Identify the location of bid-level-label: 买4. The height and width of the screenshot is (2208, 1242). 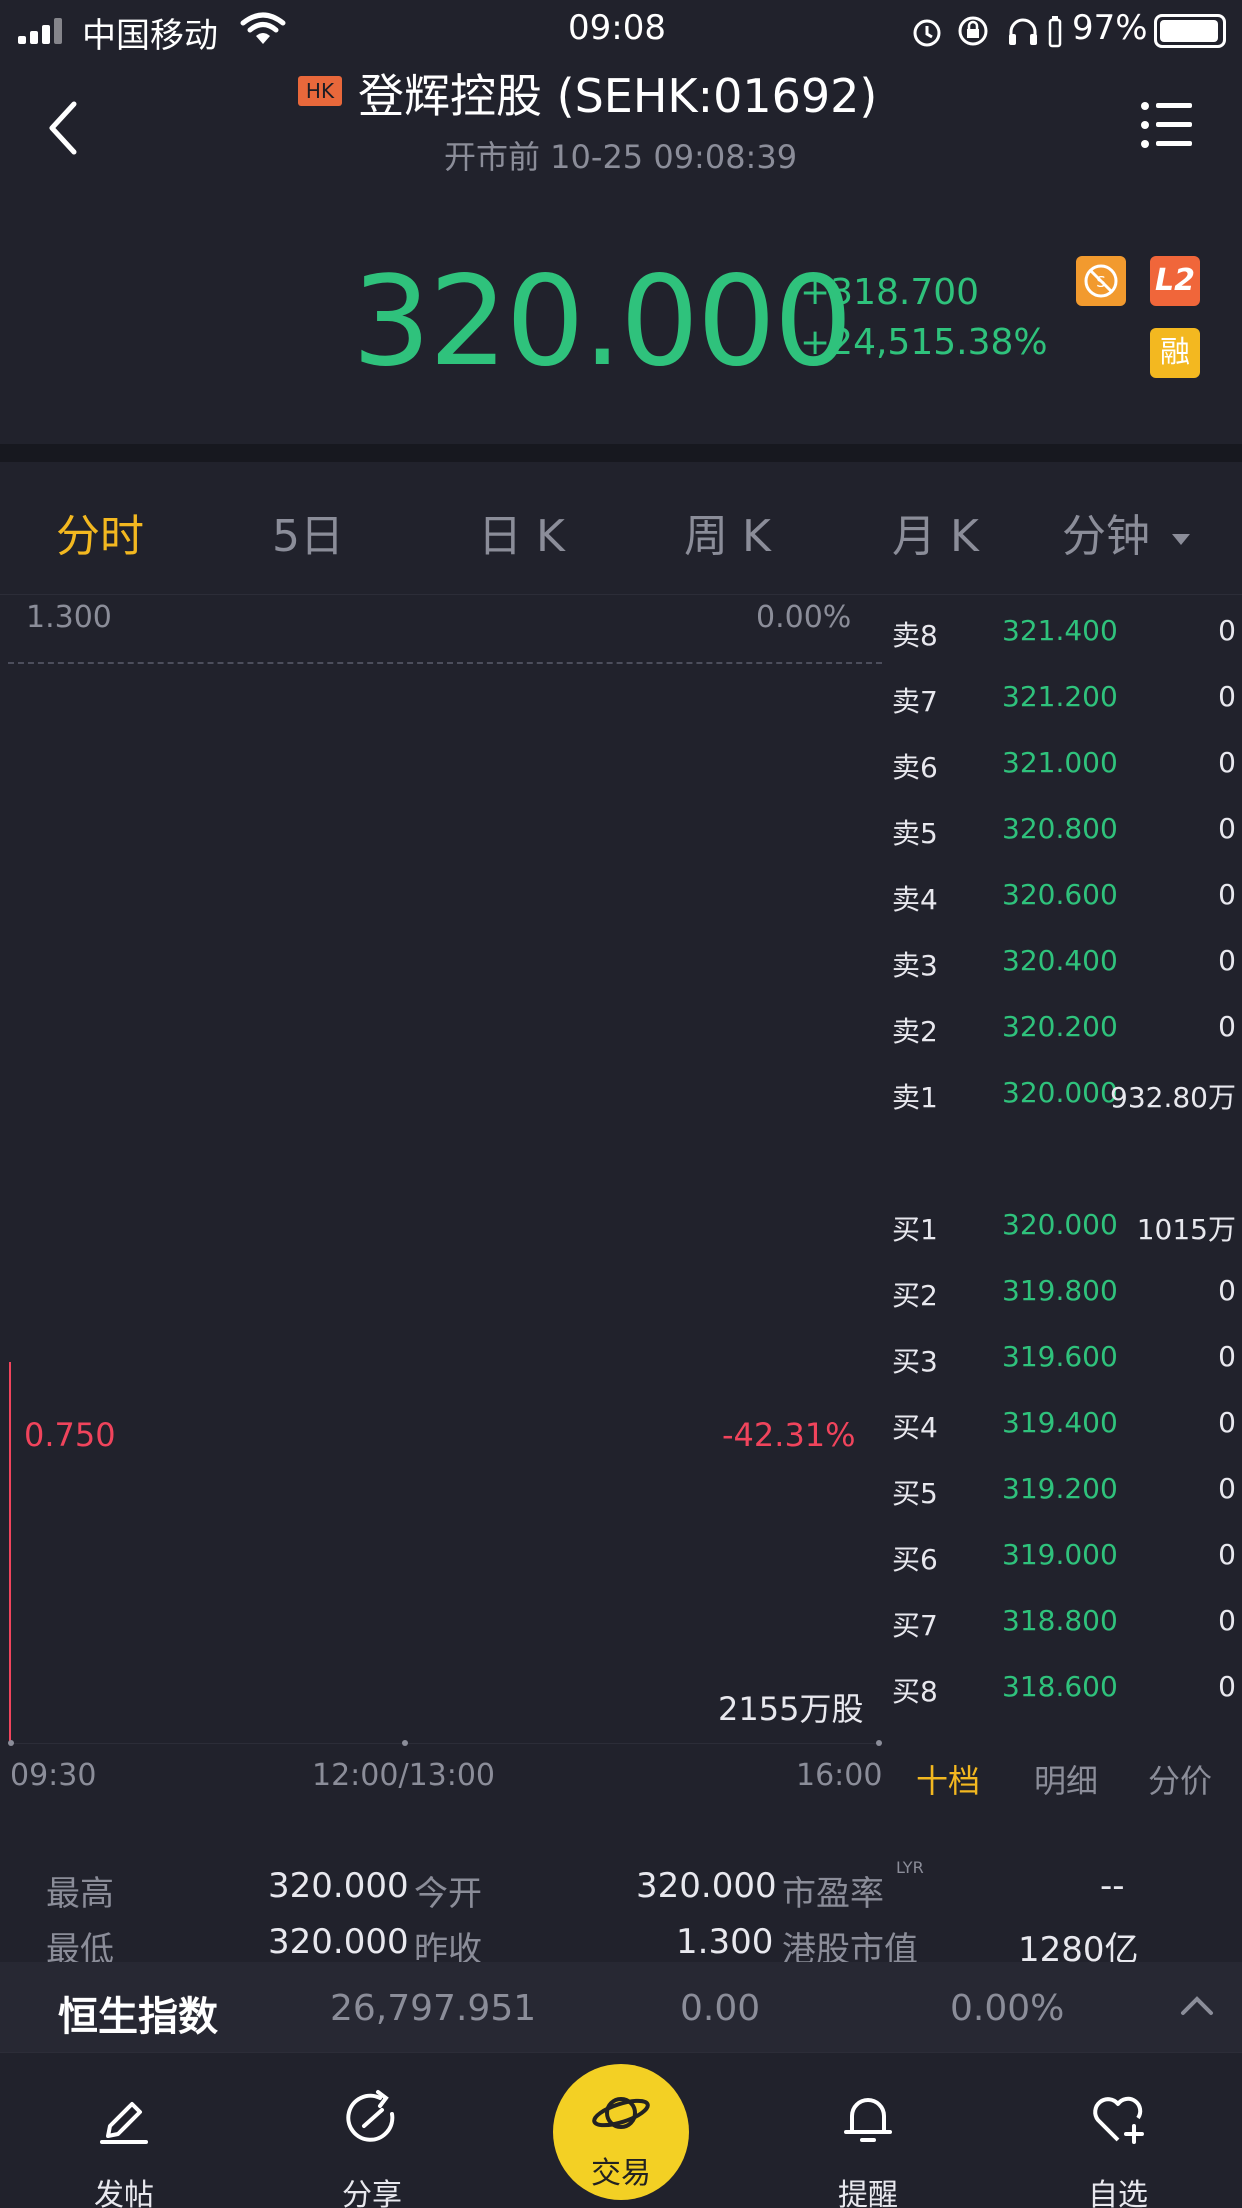
(915, 1427).